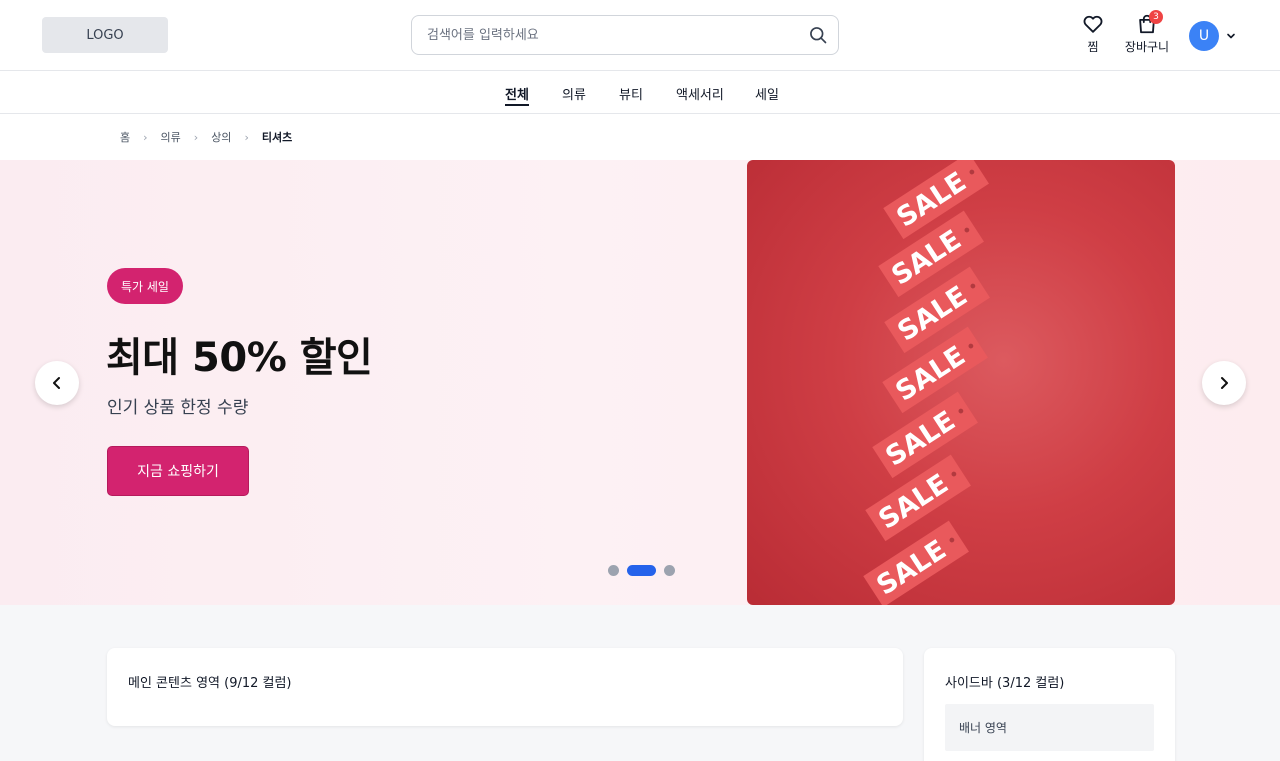 Image resolution: width=1280 pixels, height=761 pixels. Describe the element at coordinates (171, 137) in the screenshot. I see `breadcrumb-clothing: 의류` at that location.